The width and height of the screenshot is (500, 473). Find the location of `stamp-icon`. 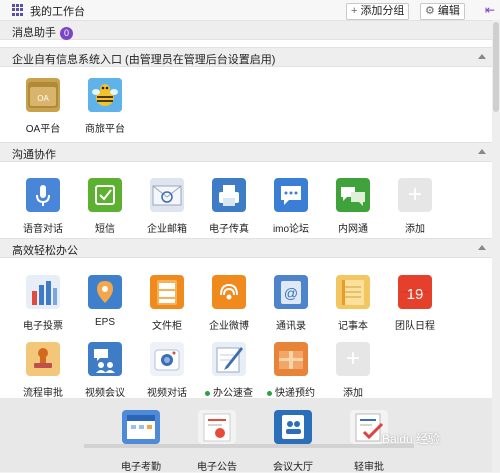

stamp-icon is located at coordinates (43, 359).